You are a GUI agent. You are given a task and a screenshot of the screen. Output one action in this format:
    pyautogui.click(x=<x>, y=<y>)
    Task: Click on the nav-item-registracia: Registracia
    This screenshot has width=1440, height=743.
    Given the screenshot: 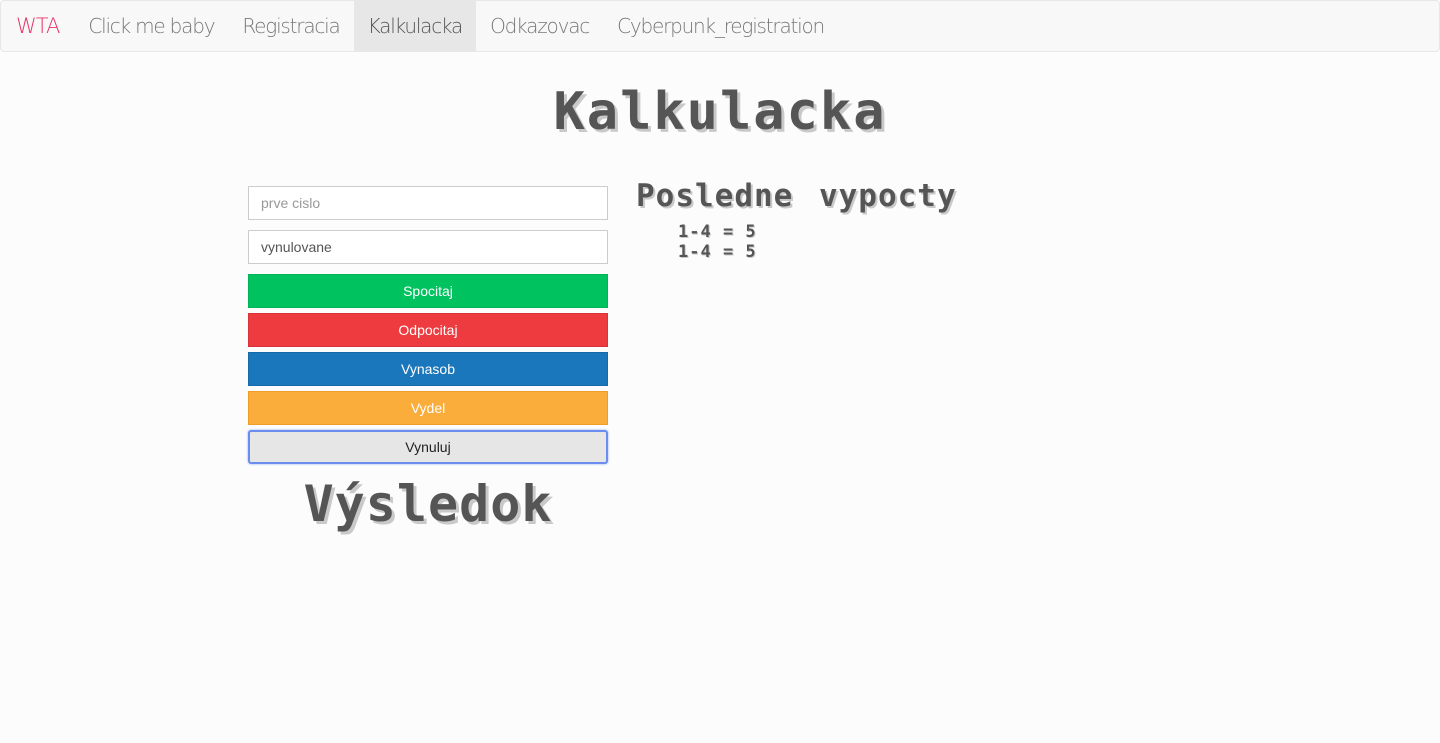 What is the action you would take?
    pyautogui.click(x=290, y=26)
    